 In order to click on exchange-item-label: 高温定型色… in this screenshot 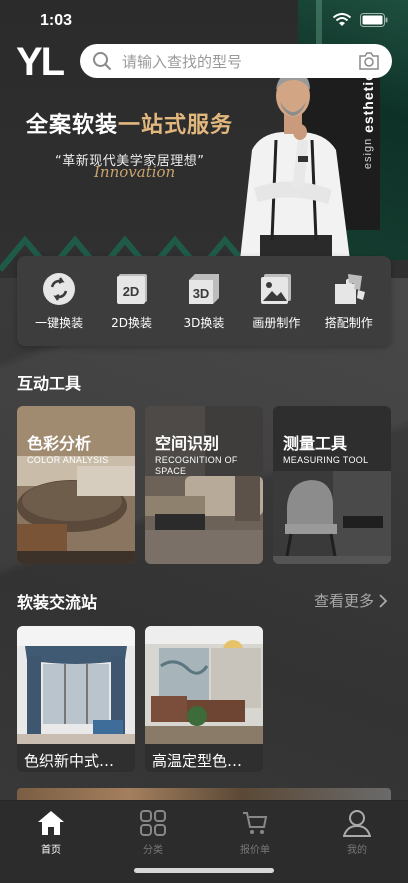, I will do `click(197, 761)`.